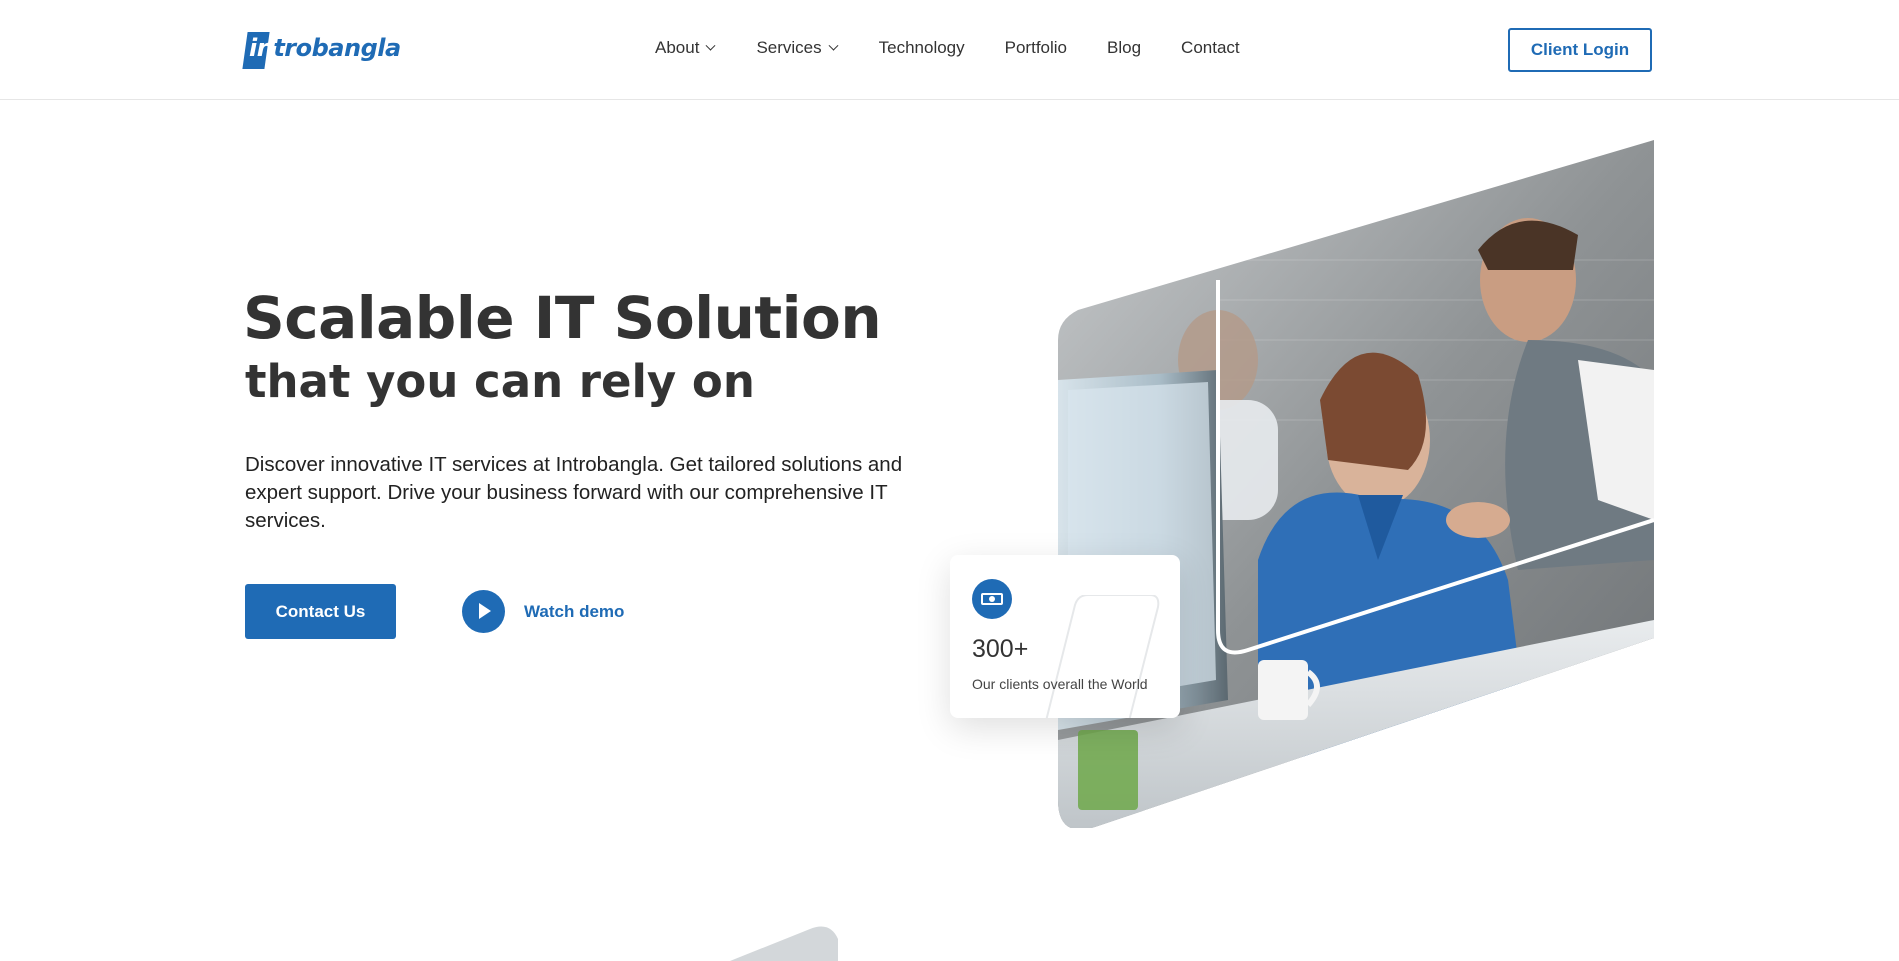 Image resolution: width=1899 pixels, height=961 pixels. I want to click on nav-blog-label: Blog, so click(1124, 47).